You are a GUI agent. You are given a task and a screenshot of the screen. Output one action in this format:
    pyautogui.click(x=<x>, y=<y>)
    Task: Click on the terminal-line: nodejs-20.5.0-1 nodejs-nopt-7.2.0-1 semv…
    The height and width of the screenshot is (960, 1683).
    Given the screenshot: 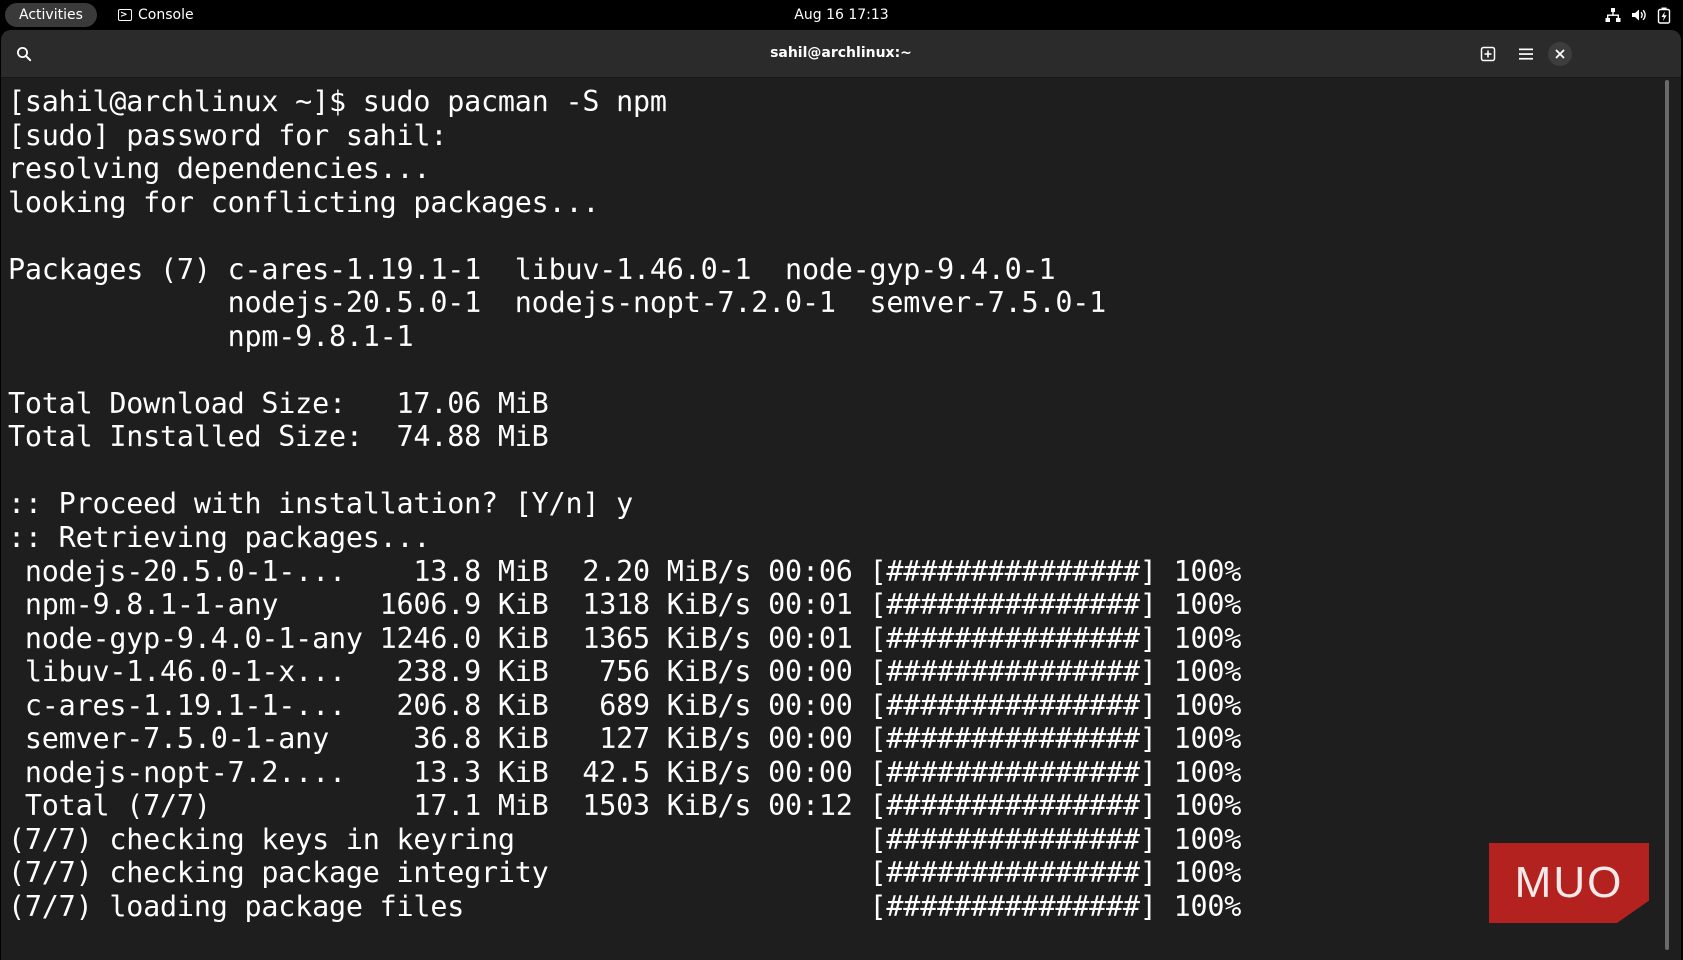 What is the action you would take?
    pyautogui.click(x=557, y=302)
    